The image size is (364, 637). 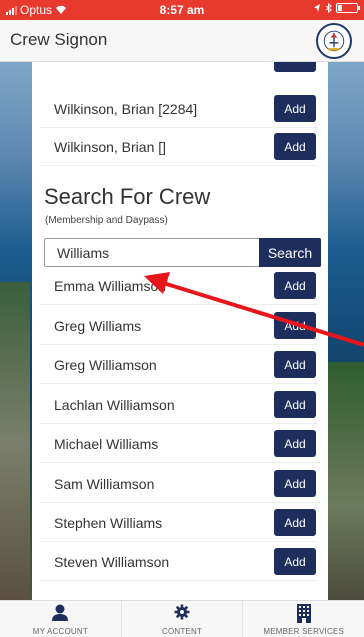 What do you see at coordinates (348, 8) in the screenshot?
I see `battery-icon` at bounding box center [348, 8].